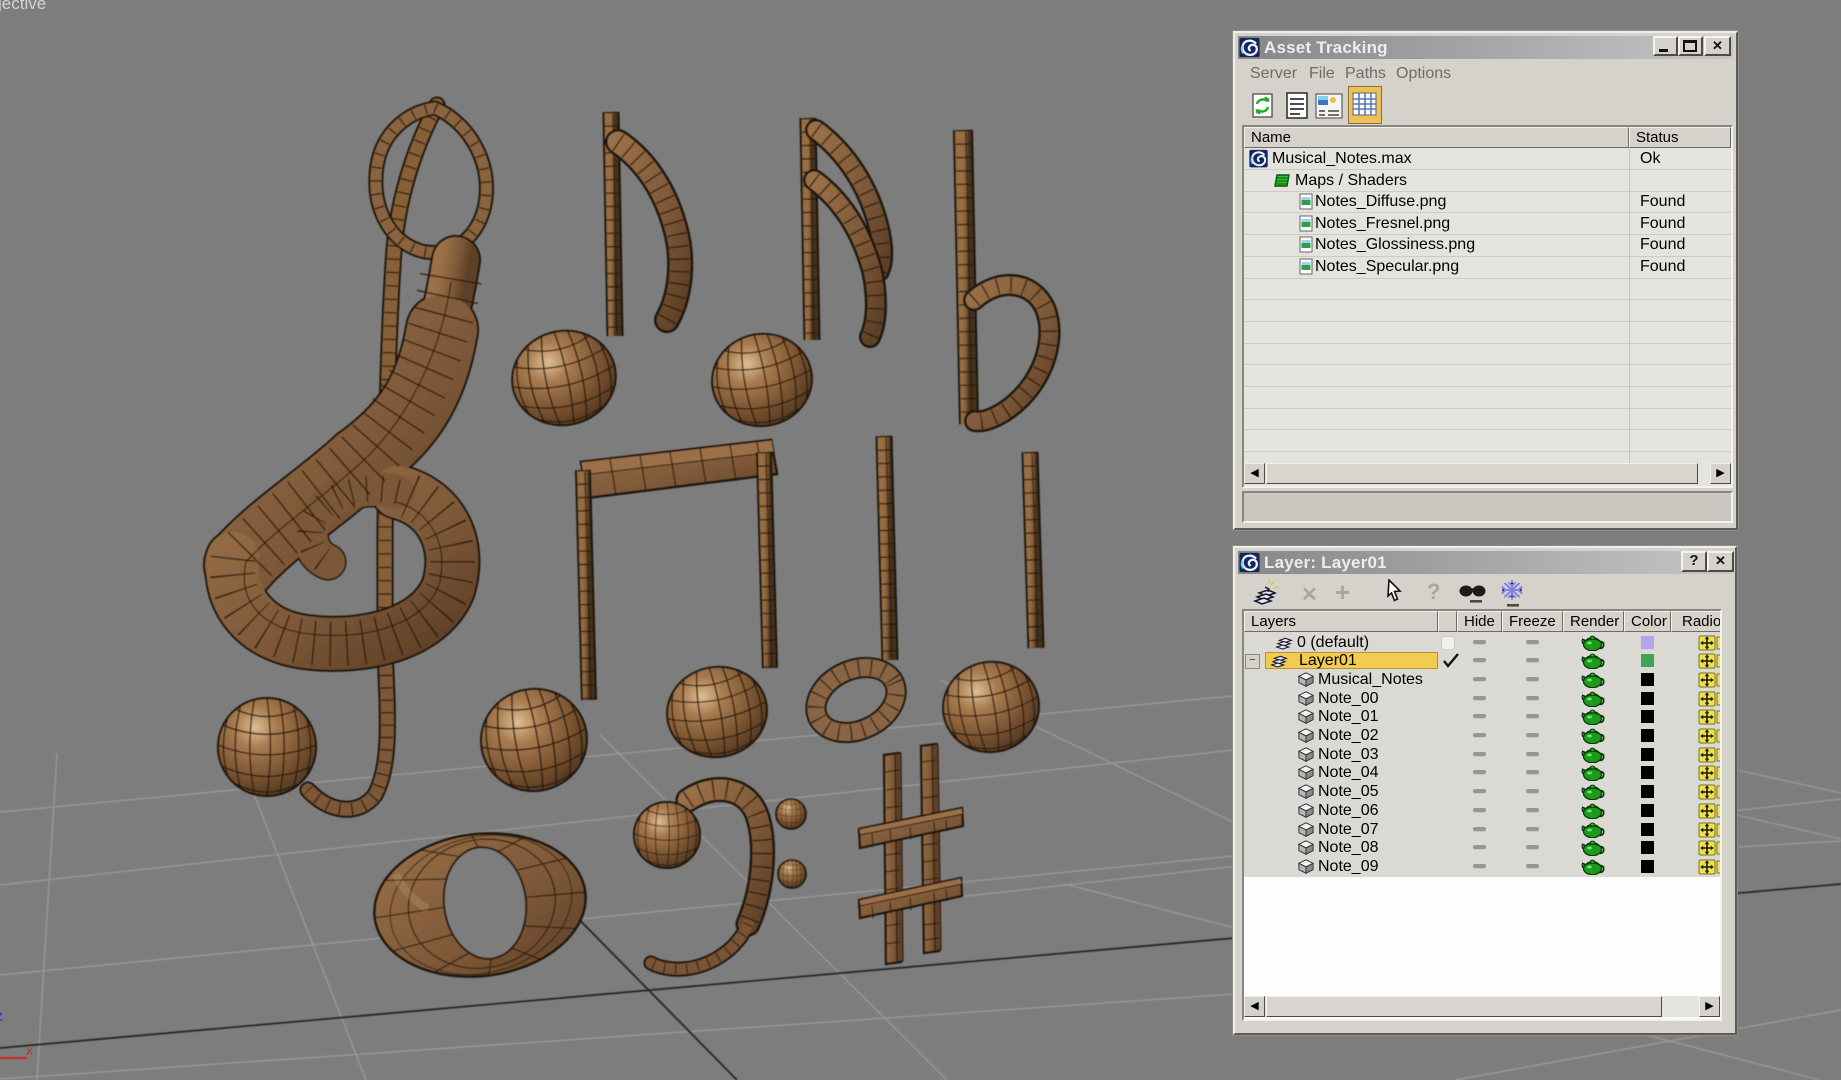 The height and width of the screenshot is (1080, 1841). What do you see at coordinates (1, 1016) in the screenshot?
I see `svg-text: z` at bounding box center [1, 1016].